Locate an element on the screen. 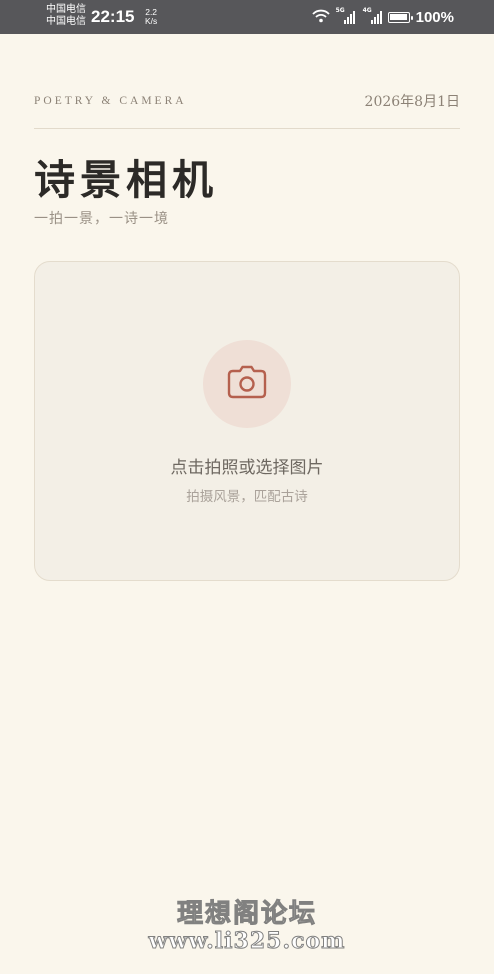 Image resolution: width=494 pixels, height=974 pixels. carrier-2: 中国电信 is located at coordinates (66, 21).